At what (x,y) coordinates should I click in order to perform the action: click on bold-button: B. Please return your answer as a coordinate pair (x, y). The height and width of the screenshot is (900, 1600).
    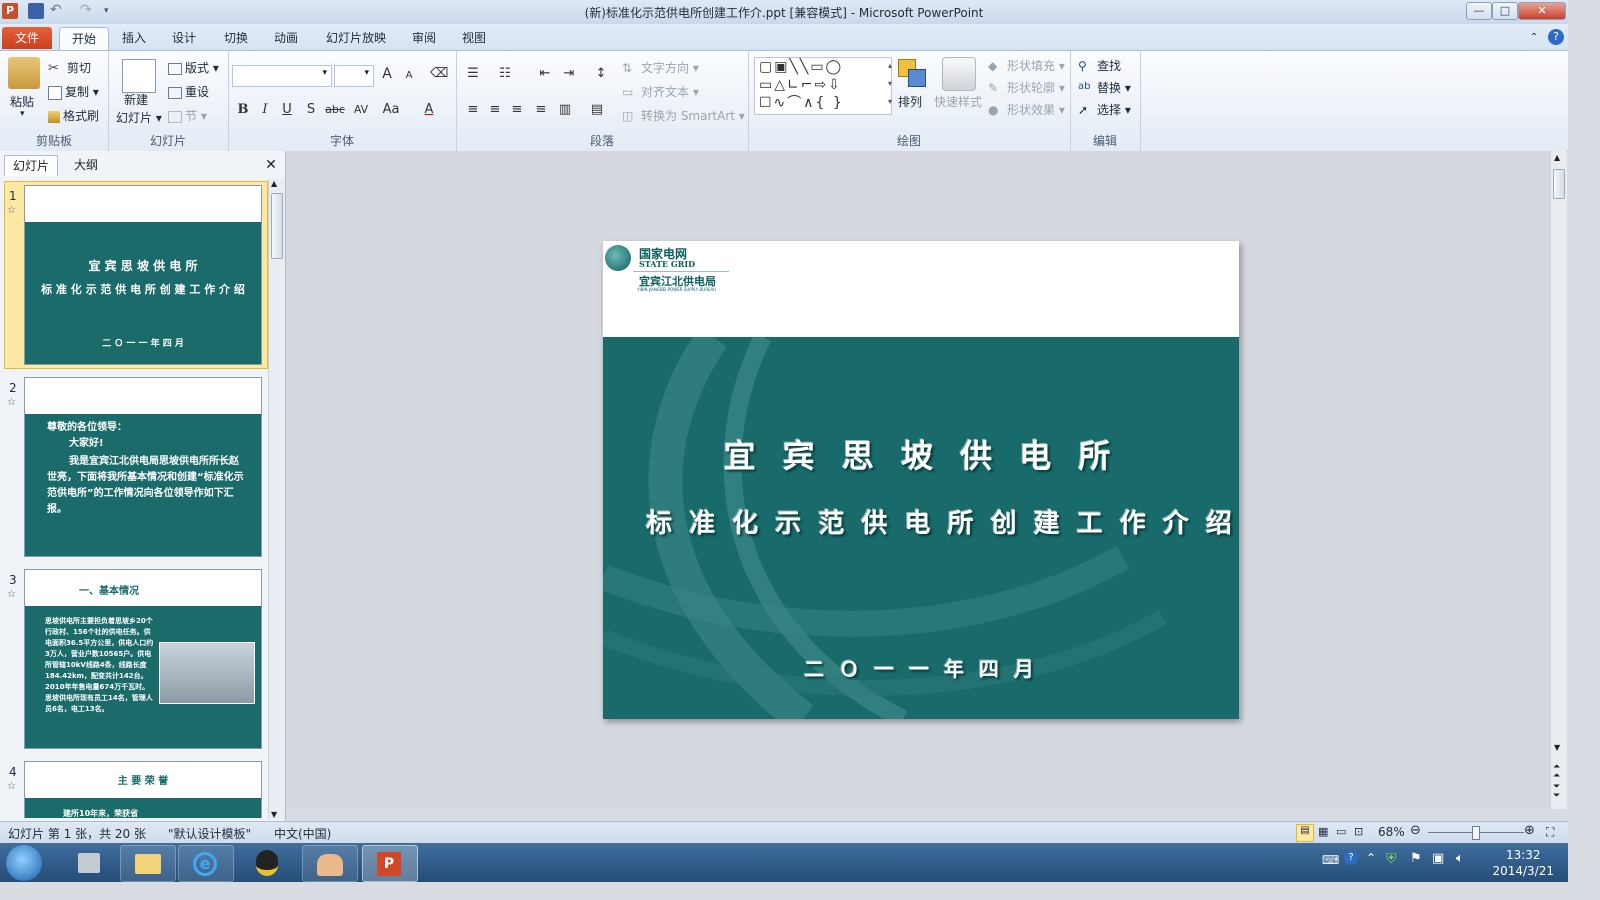
    Looking at the image, I should click on (243, 110).